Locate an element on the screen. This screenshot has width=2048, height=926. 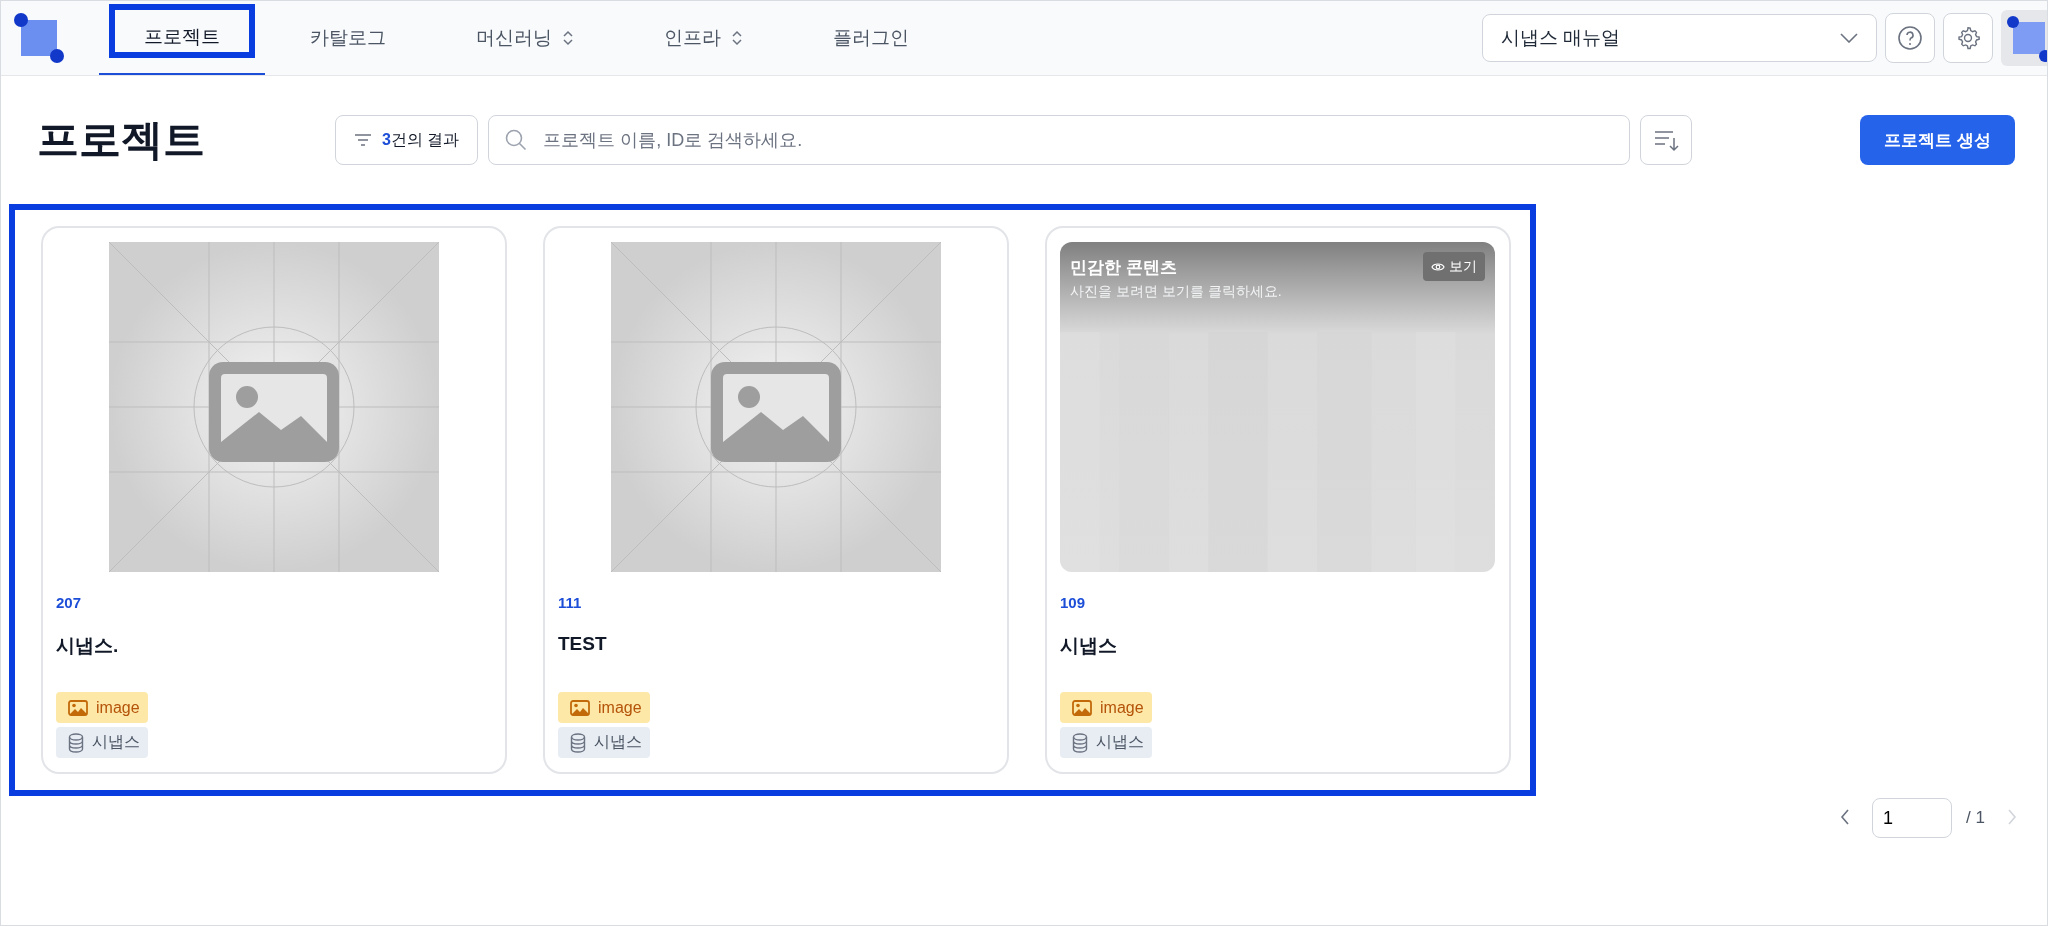
search-field: 프로젝트 이름, ID로 검색하세요. is located at coordinates (1059, 140).